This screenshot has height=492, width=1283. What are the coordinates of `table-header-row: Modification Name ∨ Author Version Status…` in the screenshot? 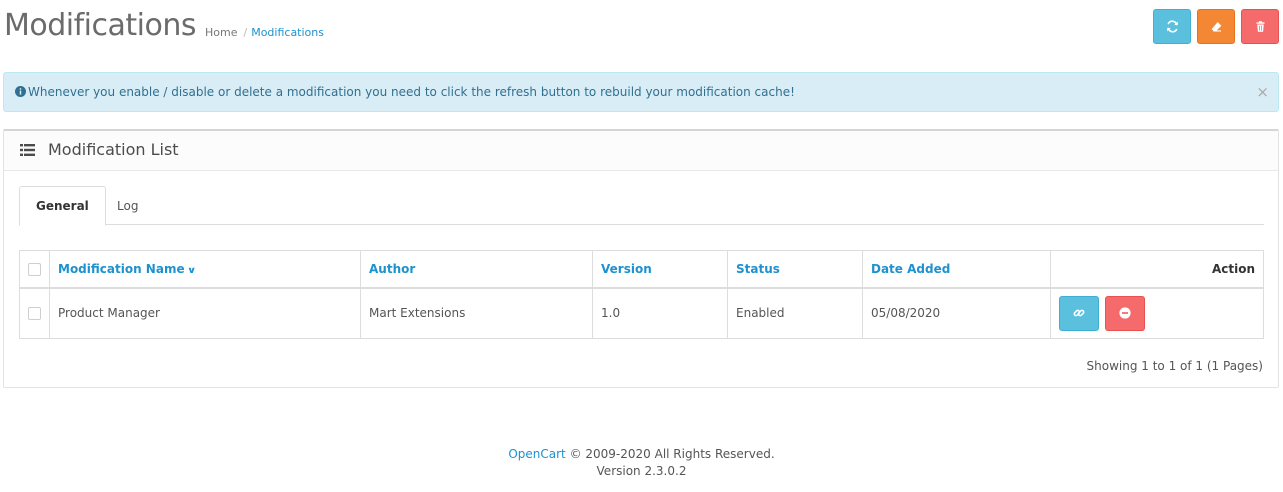 It's located at (641, 269).